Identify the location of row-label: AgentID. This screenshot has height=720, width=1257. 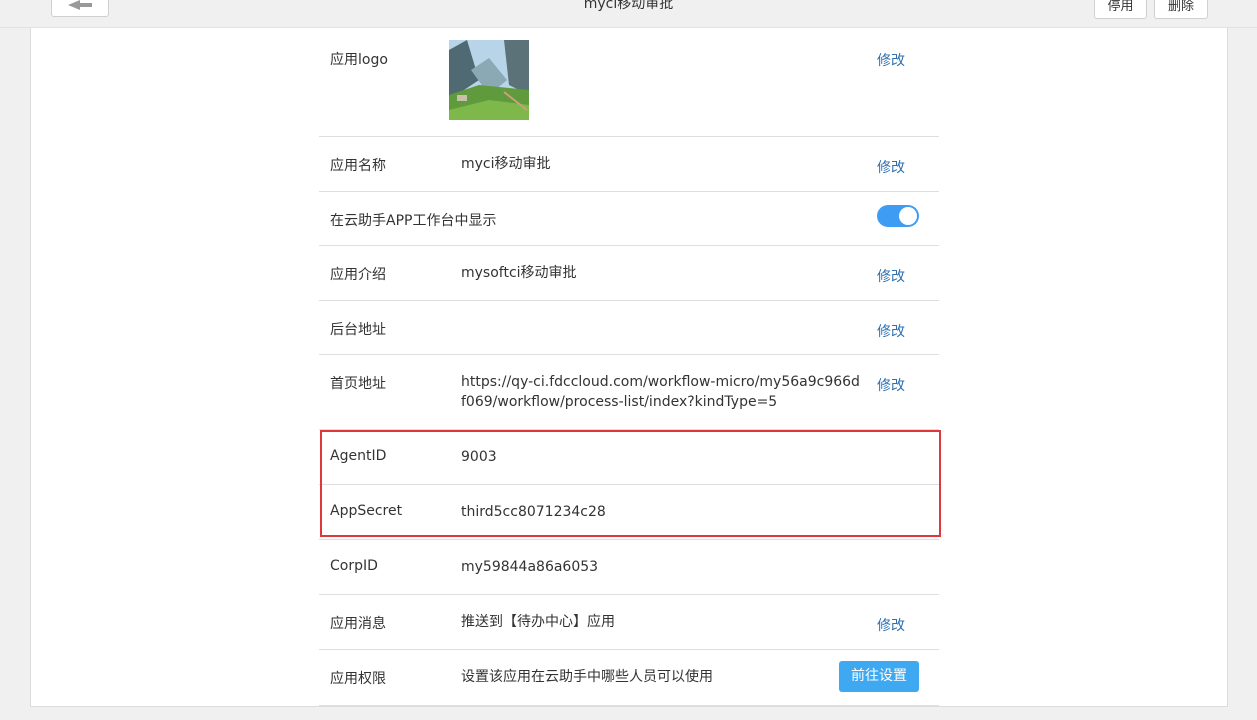
(358, 456).